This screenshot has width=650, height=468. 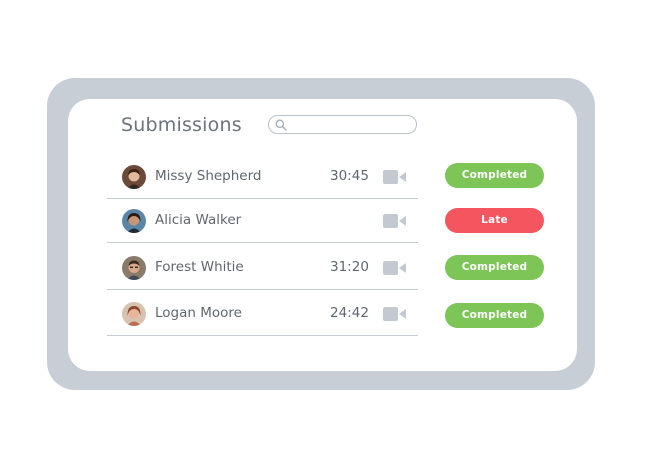 What do you see at coordinates (181, 125) in the screenshot?
I see `page-title: Submissions` at bounding box center [181, 125].